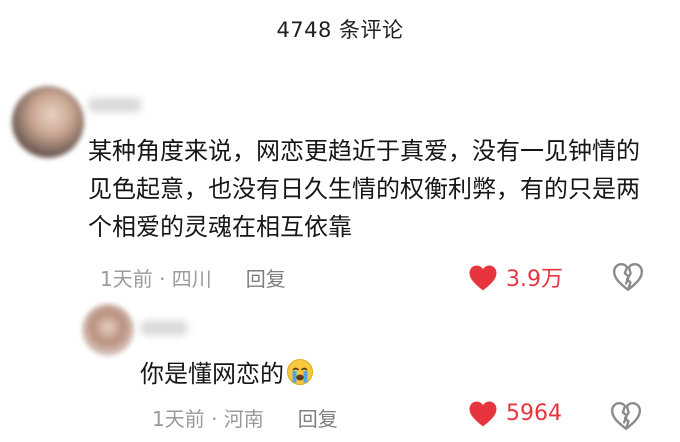 The width and height of the screenshot is (680, 442). What do you see at coordinates (300, 377) in the screenshot?
I see `crying-face-icon` at bounding box center [300, 377].